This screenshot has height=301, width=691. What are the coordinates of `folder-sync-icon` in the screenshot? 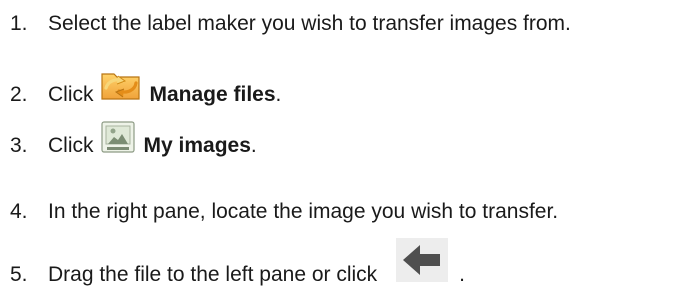 It's located at (121, 94).